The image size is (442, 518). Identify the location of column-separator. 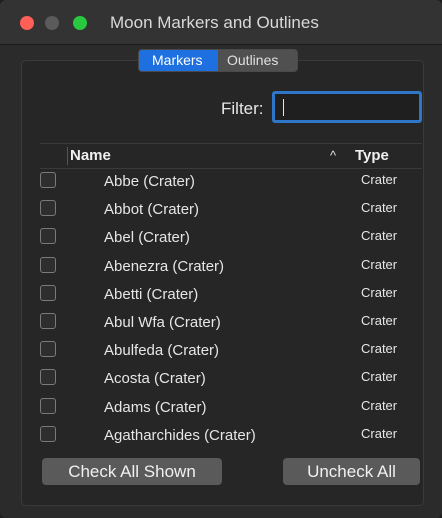
(67, 156).